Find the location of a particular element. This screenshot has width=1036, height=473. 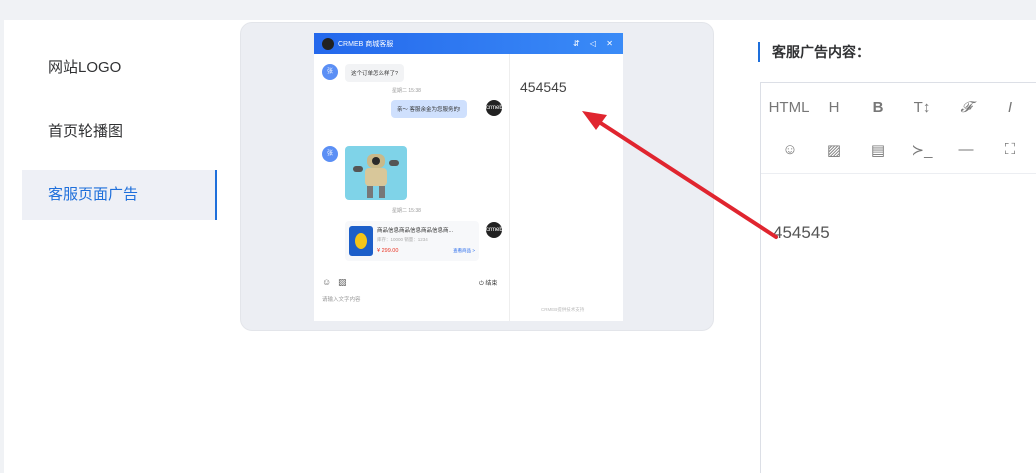

font-family-icon: 𝓕 is located at coordinates (966, 107).